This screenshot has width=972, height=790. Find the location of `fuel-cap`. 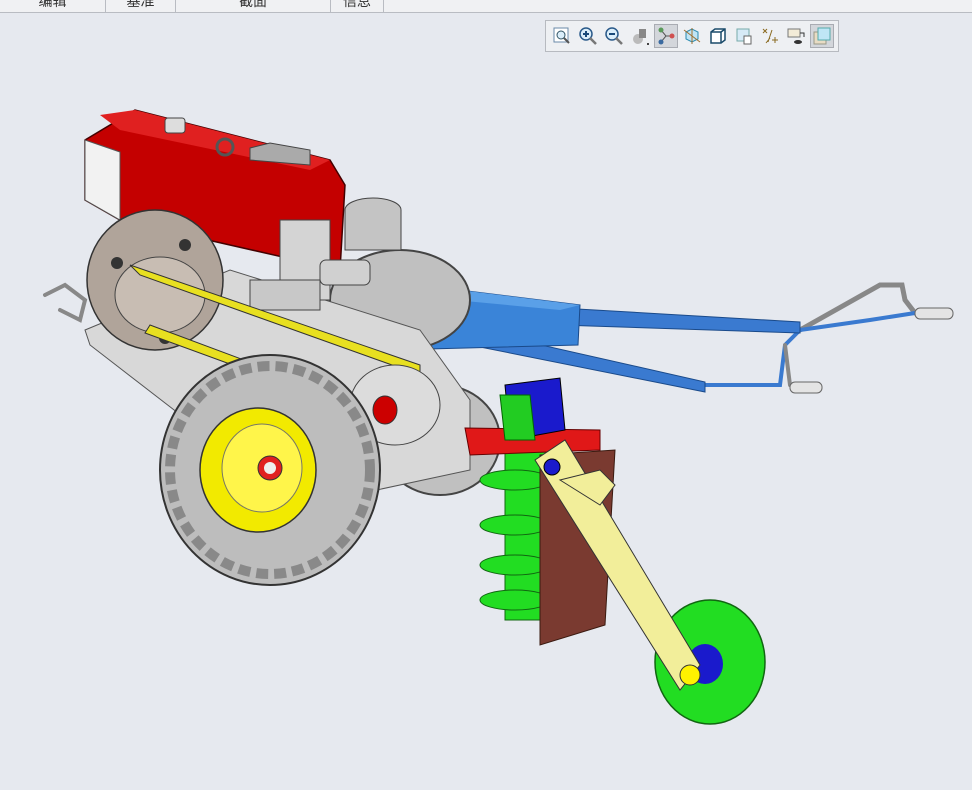

fuel-cap is located at coordinates (175, 125).